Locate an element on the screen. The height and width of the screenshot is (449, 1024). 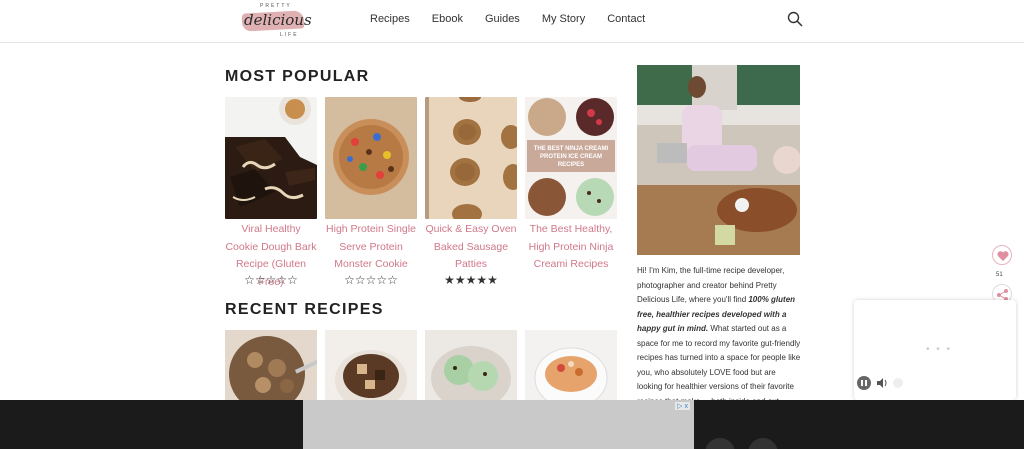
logo-script-text: delicious is located at coordinates (278, 20).